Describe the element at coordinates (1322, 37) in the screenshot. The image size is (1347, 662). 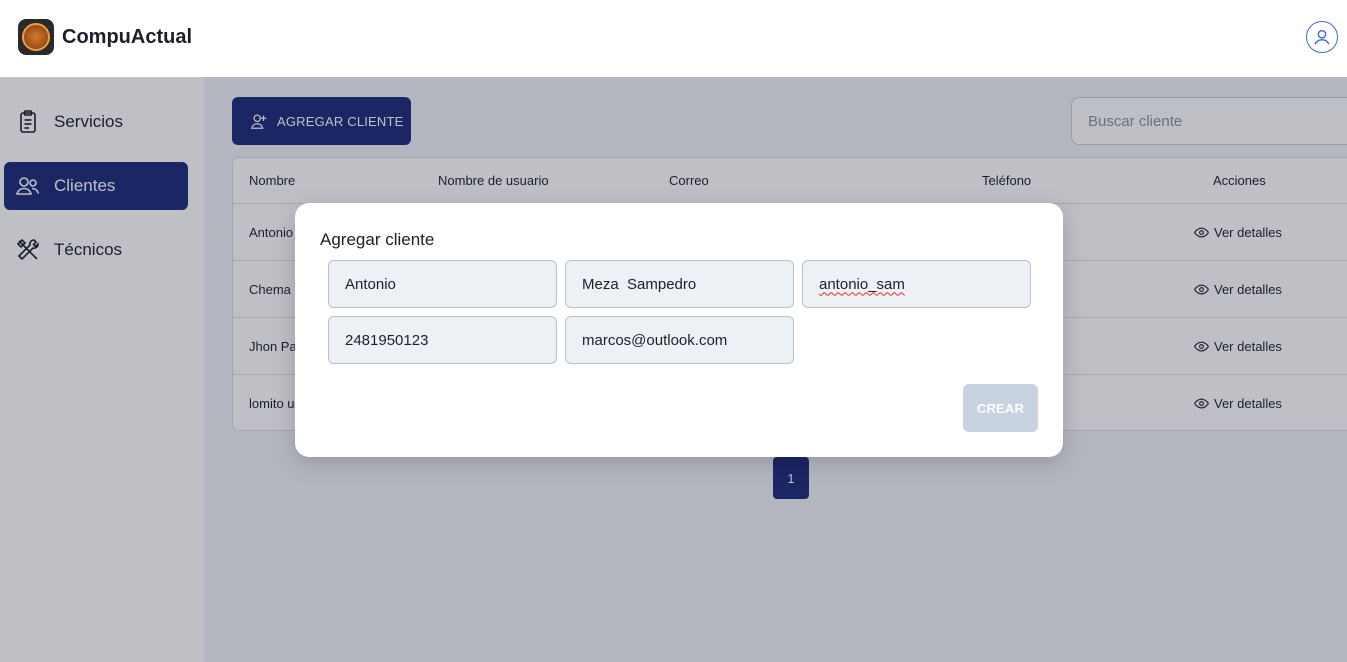
I see `user-account-icon` at that location.